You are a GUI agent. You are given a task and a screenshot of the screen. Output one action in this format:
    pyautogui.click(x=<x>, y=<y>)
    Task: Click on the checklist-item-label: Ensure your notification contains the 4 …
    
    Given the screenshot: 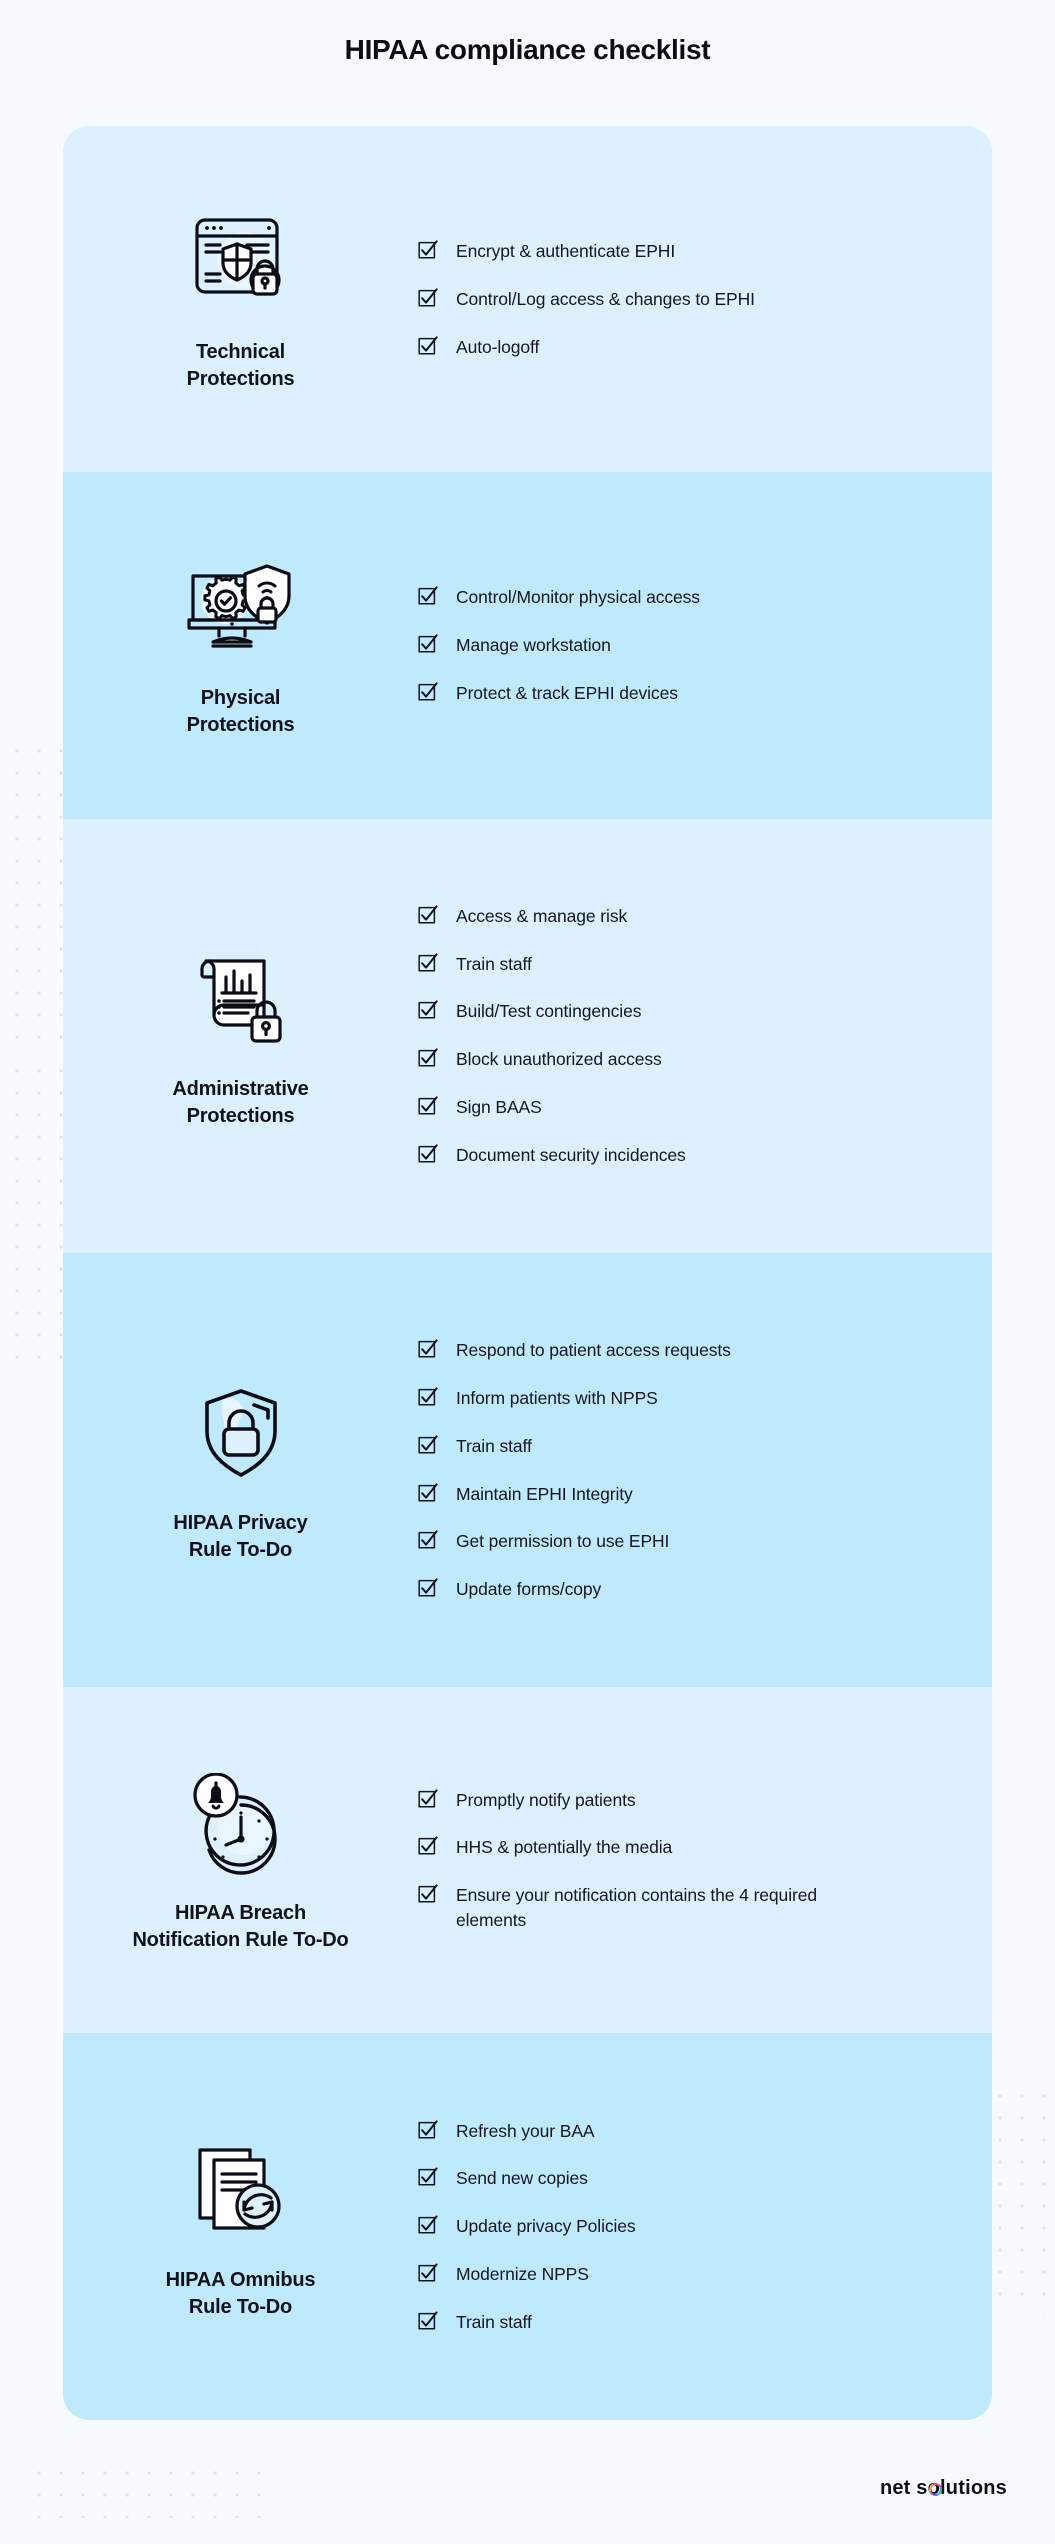 What is the action you would take?
    pyautogui.click(x=636, y=1908)
    